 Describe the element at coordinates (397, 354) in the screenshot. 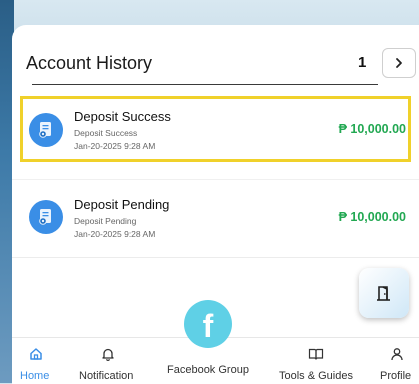

I see `person-icon` at that location.